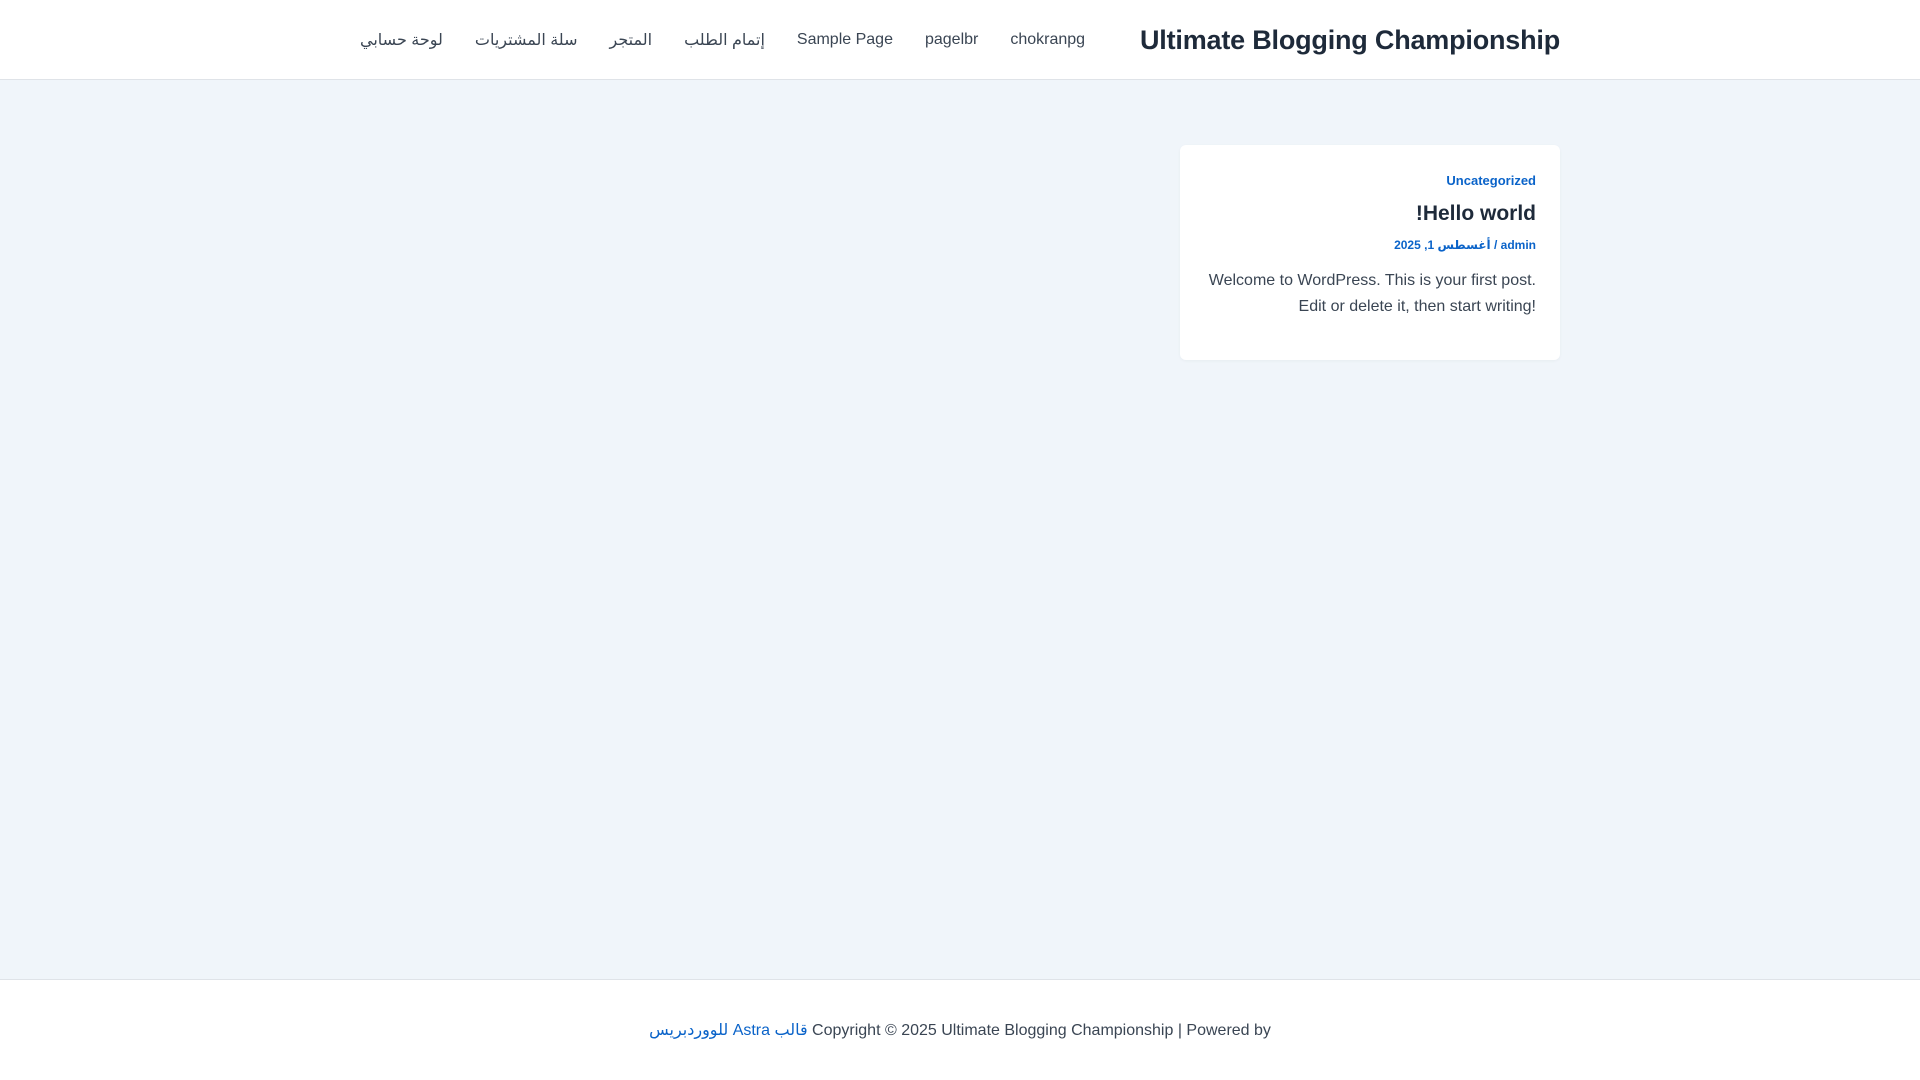 The width and height of the screenshot is (1920, 1080). I want to click on post-date: أغسطس 1, 2025, so click(1442, 245).